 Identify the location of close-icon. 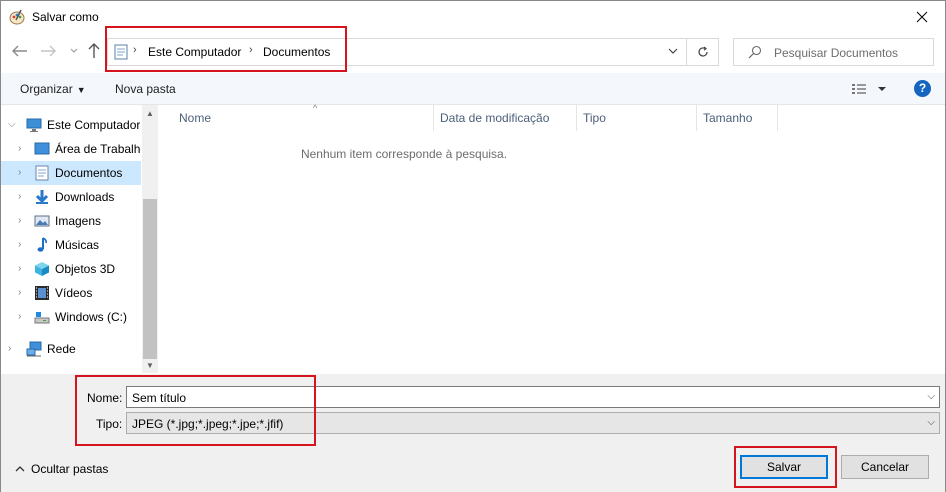
(922, 16).